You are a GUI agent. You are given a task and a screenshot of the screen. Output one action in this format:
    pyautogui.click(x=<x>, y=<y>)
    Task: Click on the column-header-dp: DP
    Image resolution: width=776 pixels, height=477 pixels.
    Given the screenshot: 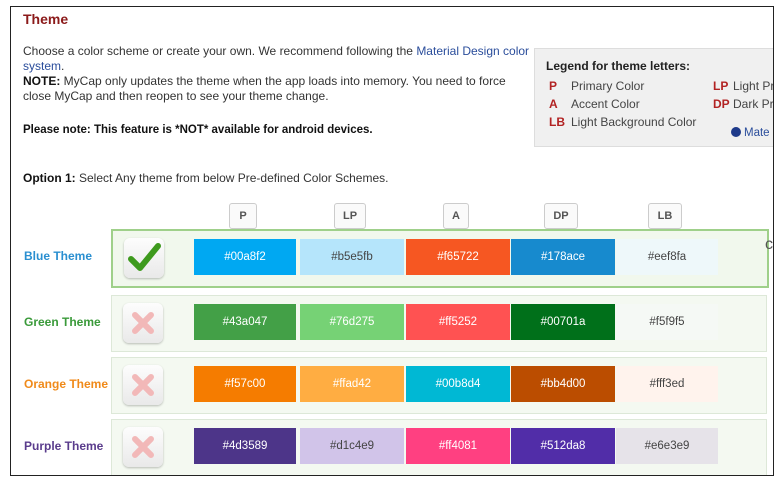 What is the action you would take?
    pyautogui.click(x=561, y=216)
    